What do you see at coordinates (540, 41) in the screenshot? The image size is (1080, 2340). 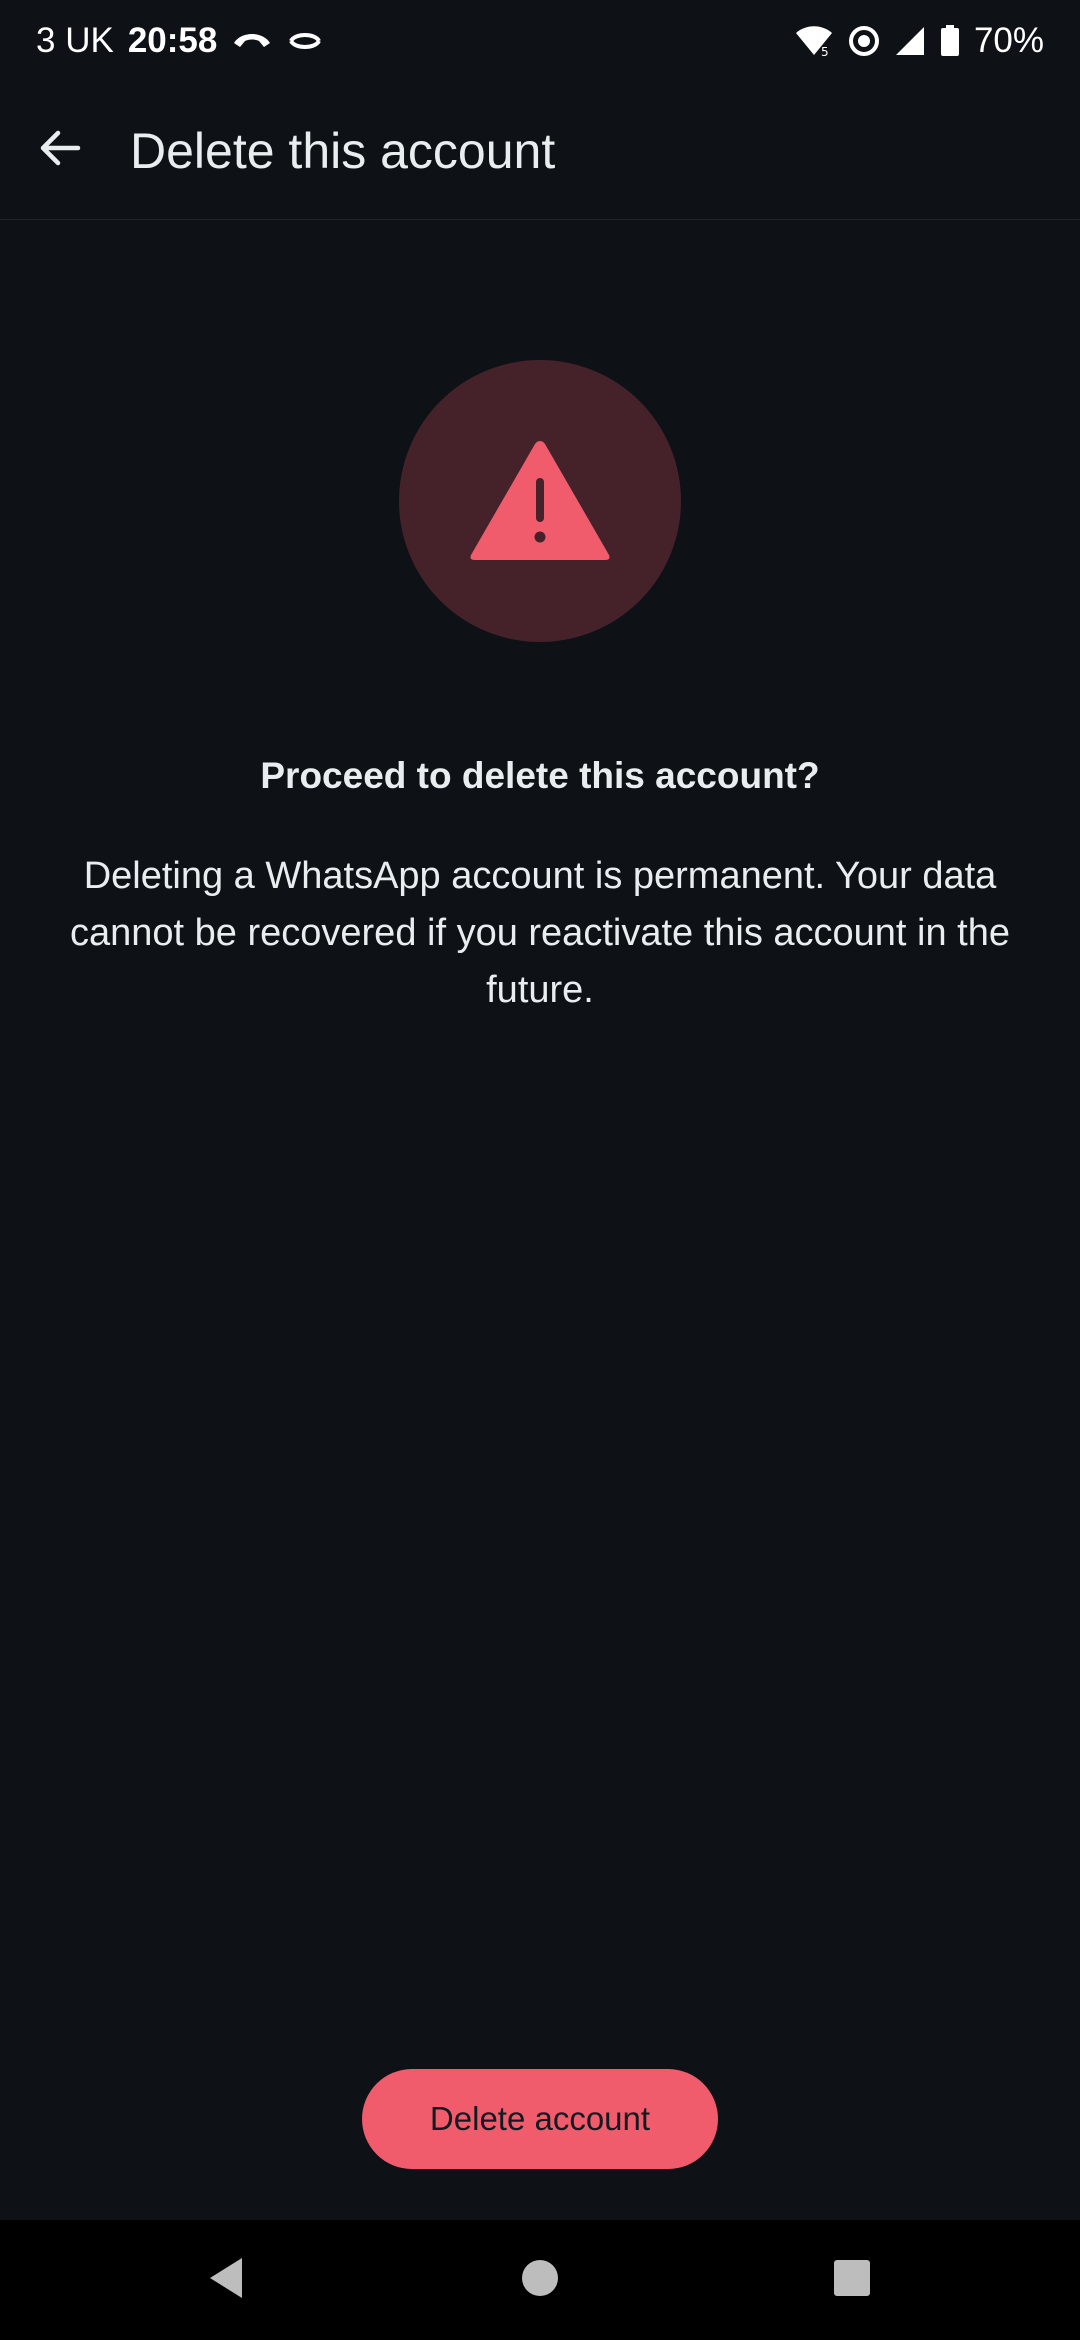 I see `status-bar: 3 UK 20:58 5 70%` at bounding box center [540, 41].